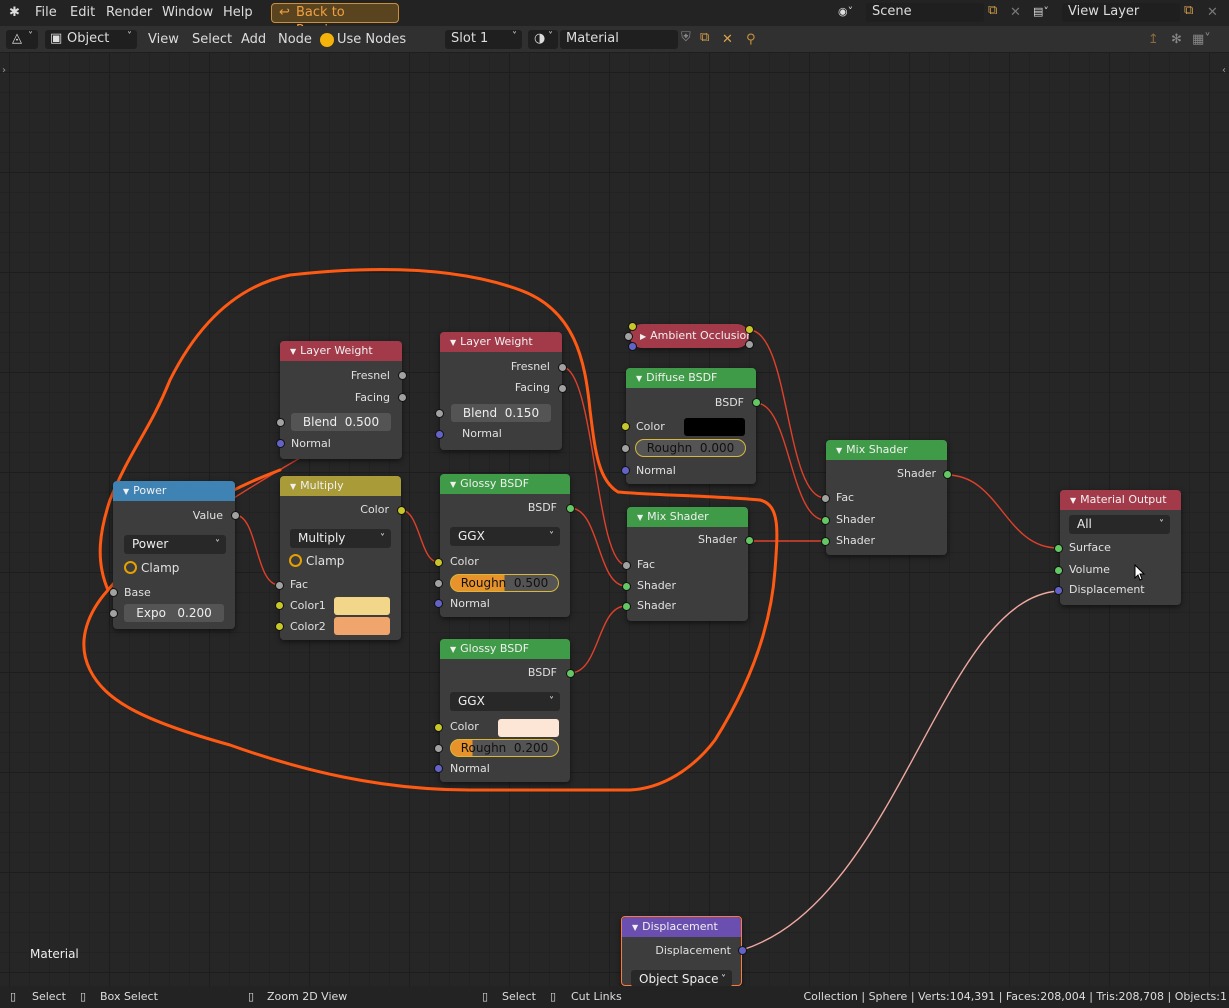 The width and height of the screenshot is (1229, 1008). What do you see at coordinates (438, 603) in the screenshot?
I see `glossy1-normal-socket` at bounding box center [438, 603].